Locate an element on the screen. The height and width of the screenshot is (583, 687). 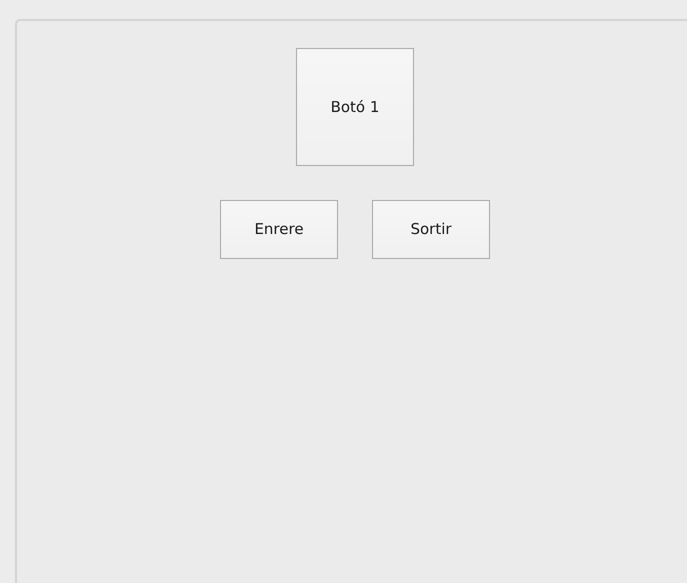
action-button: Enrere is located at coordinates (279, 229).